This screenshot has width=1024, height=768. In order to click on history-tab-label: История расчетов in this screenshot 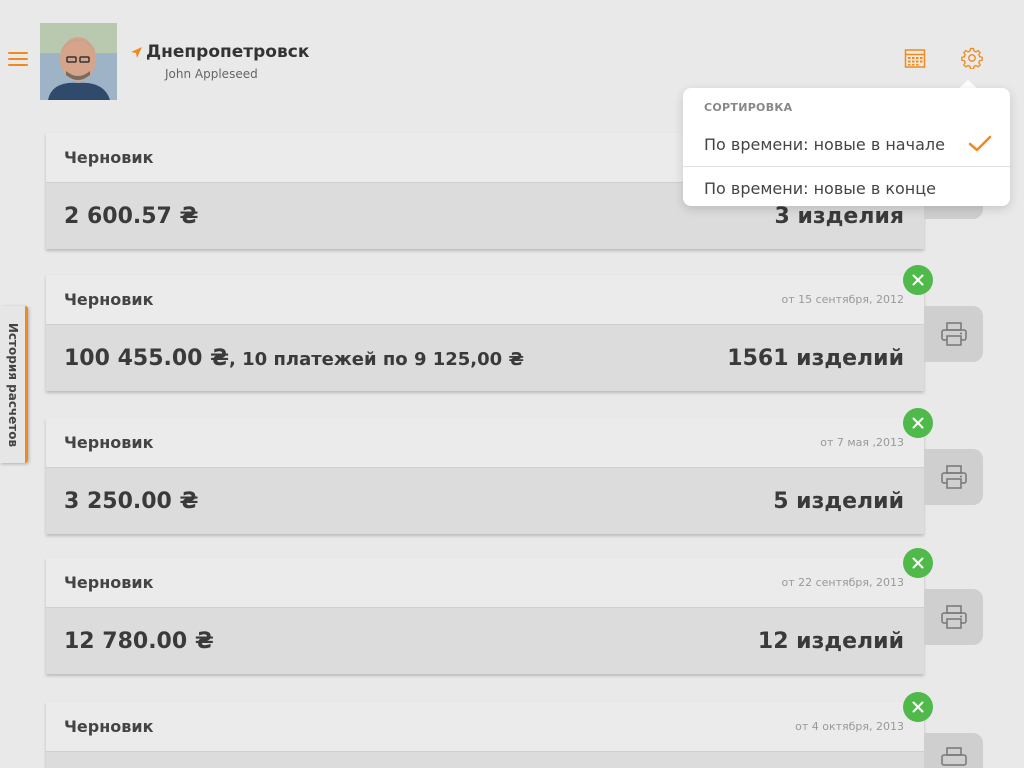, I will do `click(12, 384)`.